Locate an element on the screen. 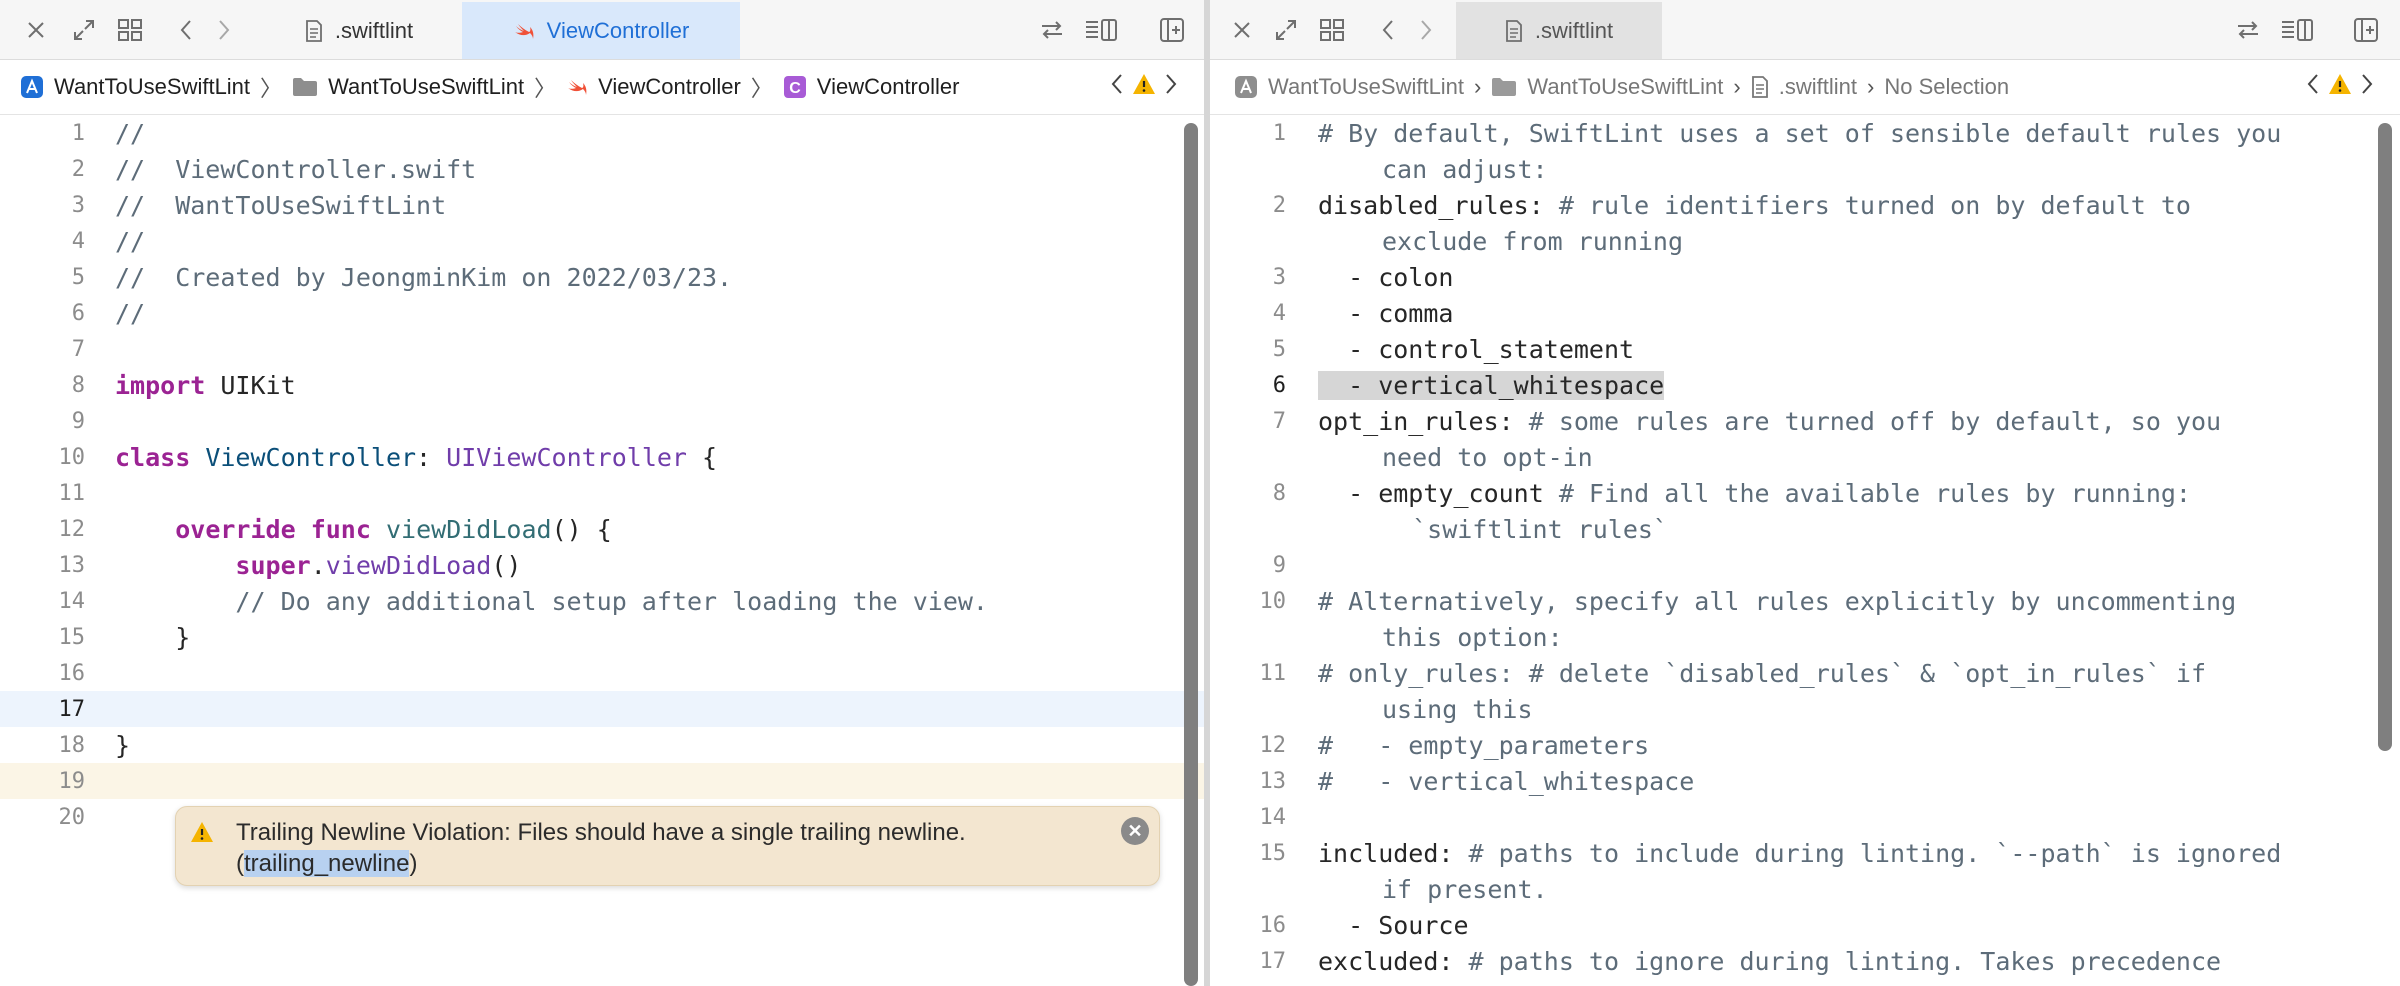  comment: `swiftlint rules` is located at coordinates (1525, 529).